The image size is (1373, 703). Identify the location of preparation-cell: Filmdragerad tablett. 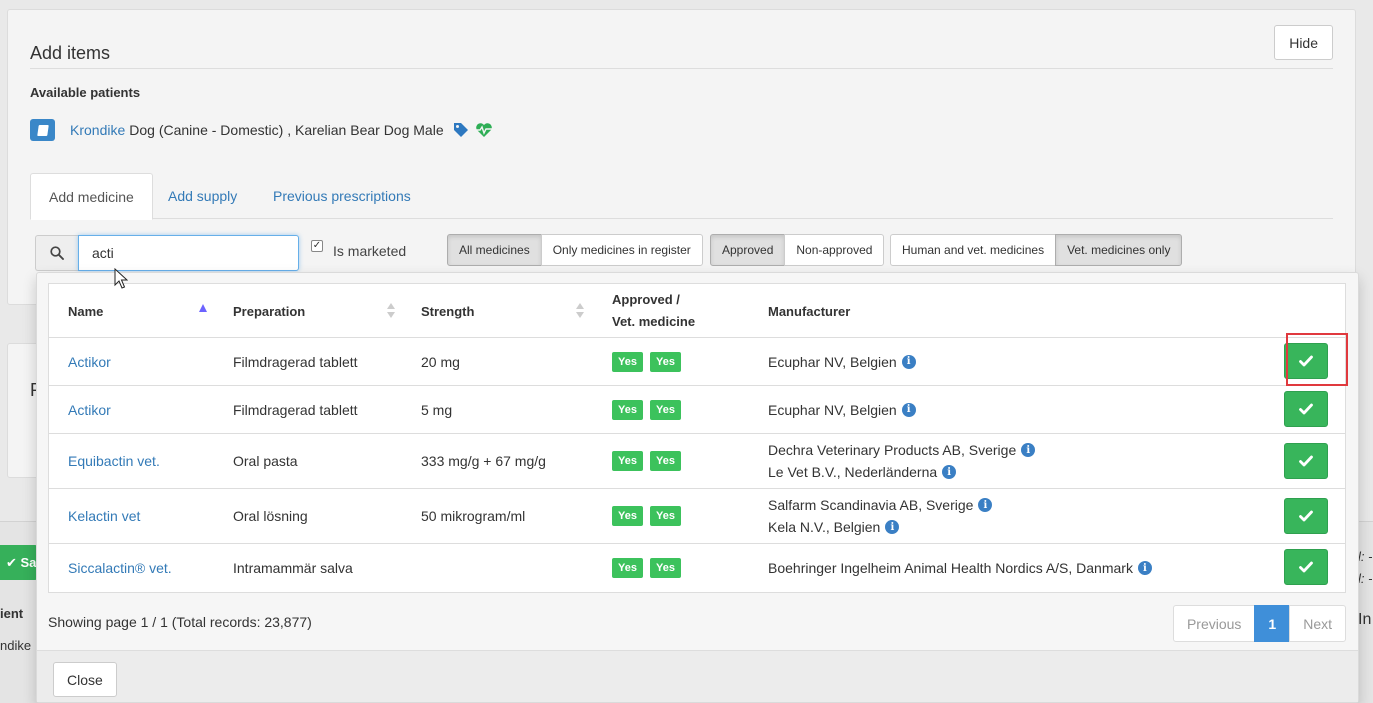
(295, 409).